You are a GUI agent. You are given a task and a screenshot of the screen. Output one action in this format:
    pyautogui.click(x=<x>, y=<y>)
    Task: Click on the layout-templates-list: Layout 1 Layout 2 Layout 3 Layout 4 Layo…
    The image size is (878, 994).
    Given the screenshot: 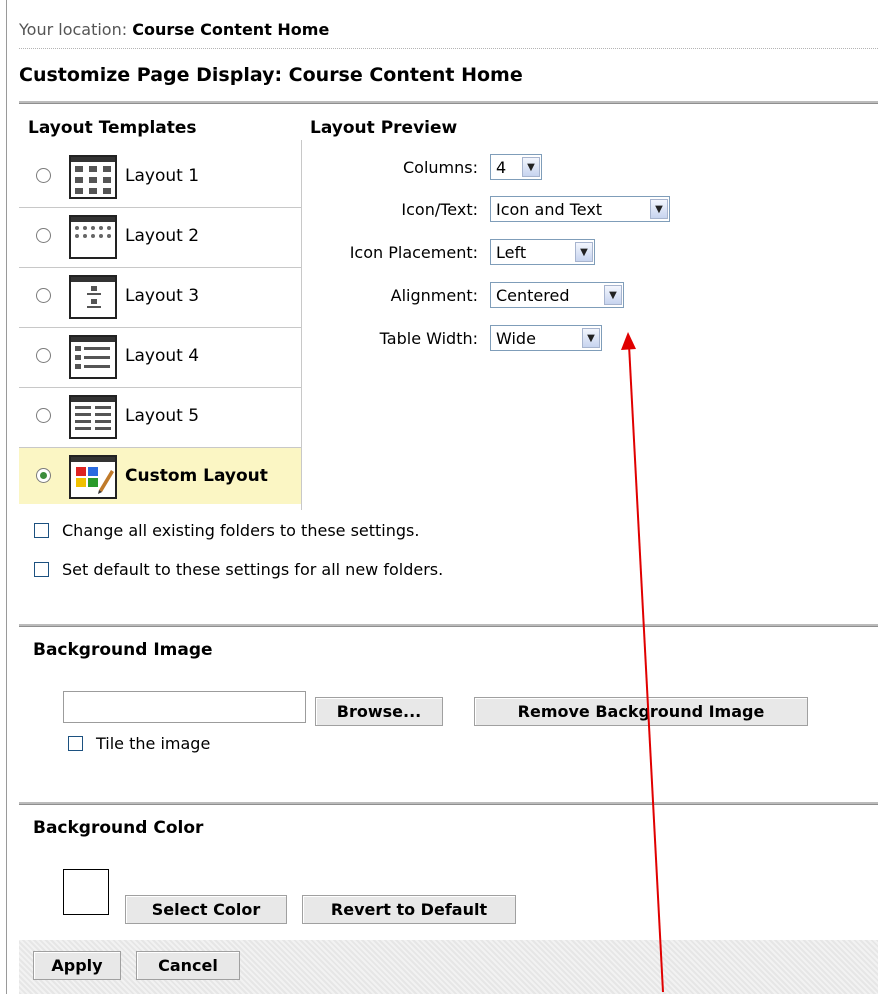 What is the action you would take?
    pyautogui.click(x=160, y=326)
    